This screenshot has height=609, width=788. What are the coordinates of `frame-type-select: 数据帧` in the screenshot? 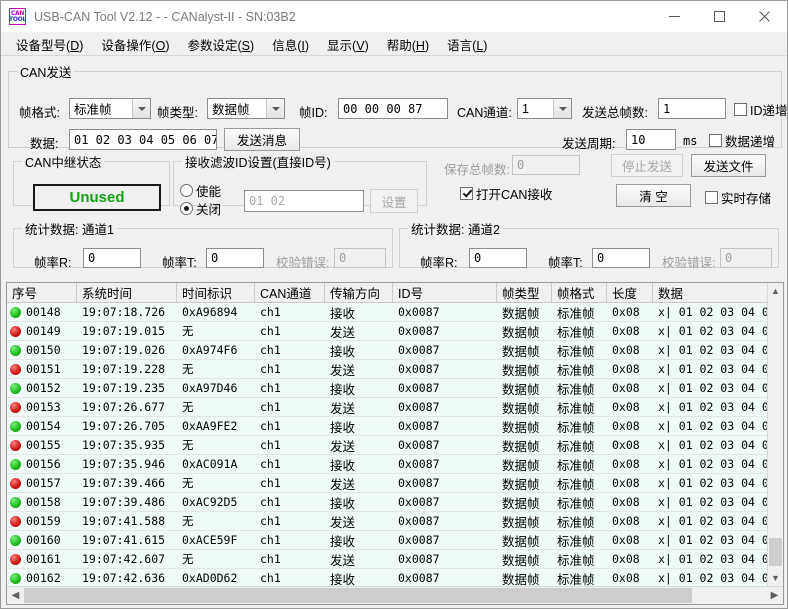 It's located at (246, 108).